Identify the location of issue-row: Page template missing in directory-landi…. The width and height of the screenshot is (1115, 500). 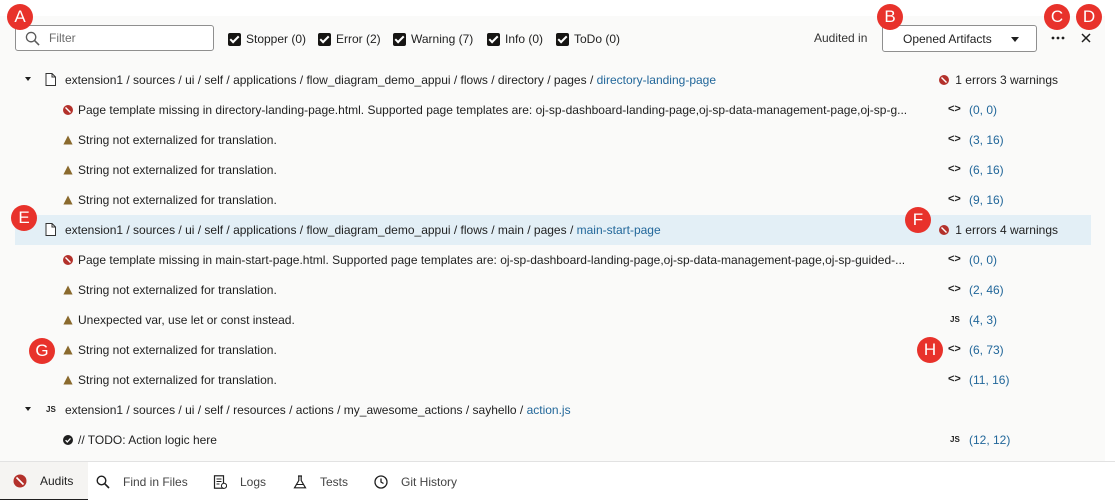
(553, 110).